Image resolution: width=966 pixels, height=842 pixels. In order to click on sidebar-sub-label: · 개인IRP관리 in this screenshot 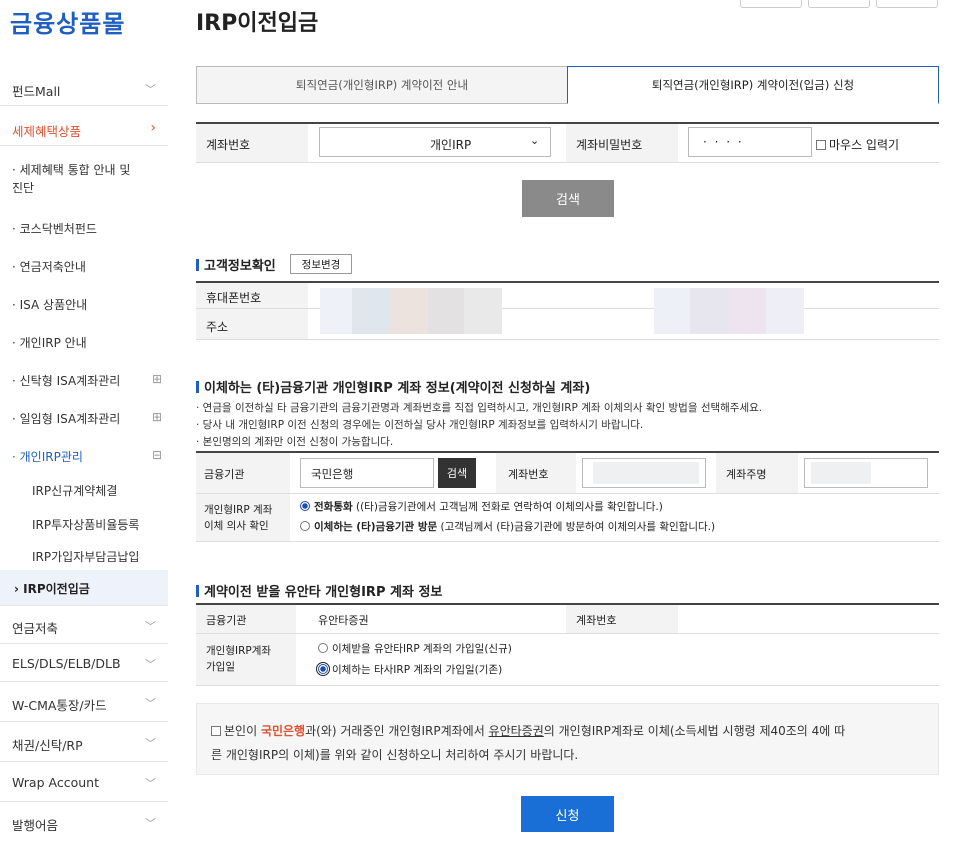, I will do `click(47, 457)`.